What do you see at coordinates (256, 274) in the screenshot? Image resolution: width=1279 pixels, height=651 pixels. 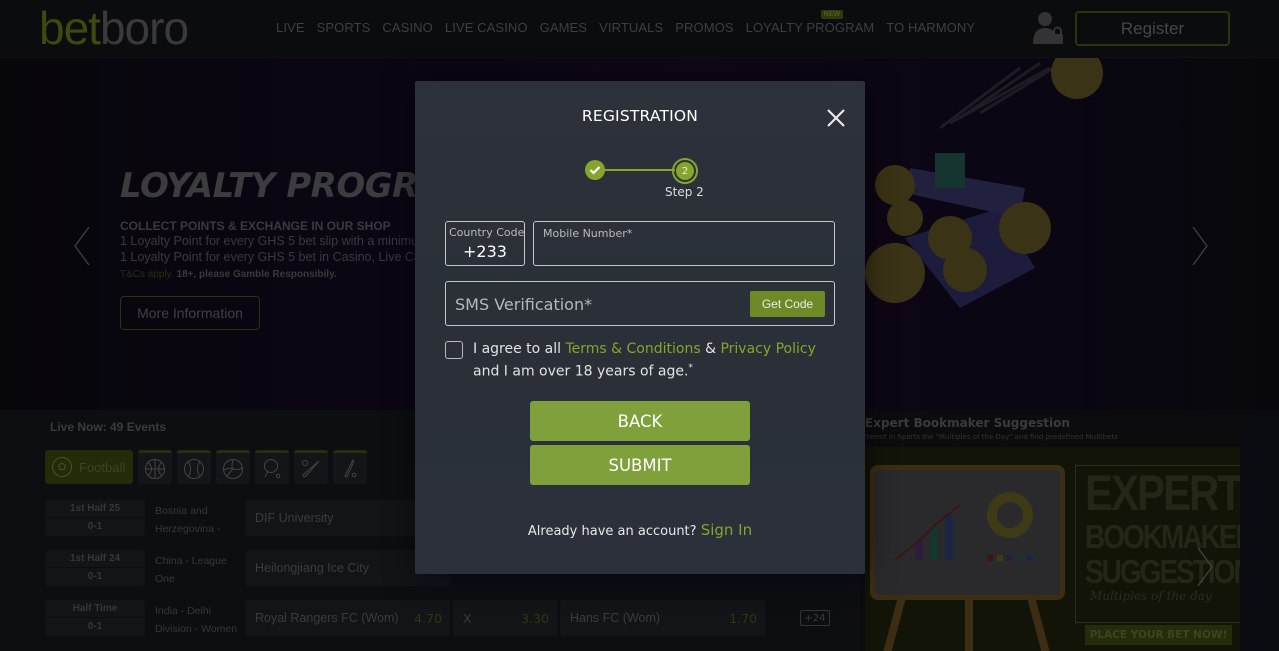 I see `tc-text: 18+, please Gamble Responsibily.` at bounding box center [256, 274].